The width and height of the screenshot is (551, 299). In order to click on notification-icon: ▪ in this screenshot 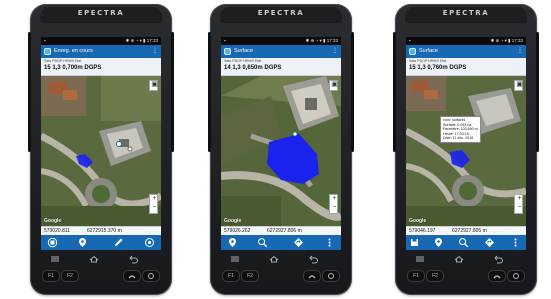, I will do `click(410, 40)`.